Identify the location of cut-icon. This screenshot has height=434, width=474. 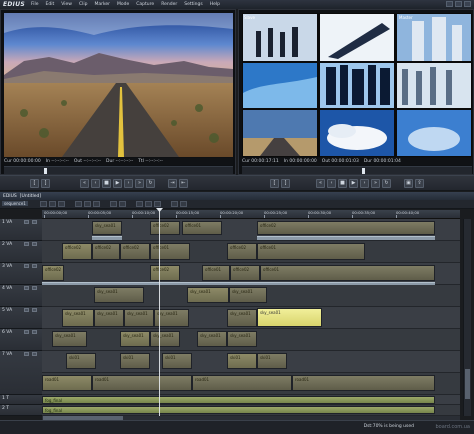
(78, 204).